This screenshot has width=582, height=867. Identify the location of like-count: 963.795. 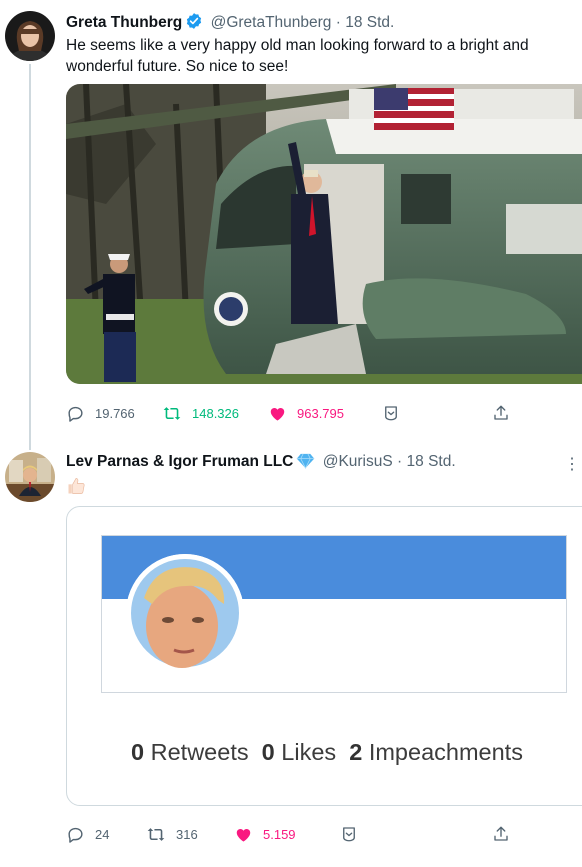
(320, 413).